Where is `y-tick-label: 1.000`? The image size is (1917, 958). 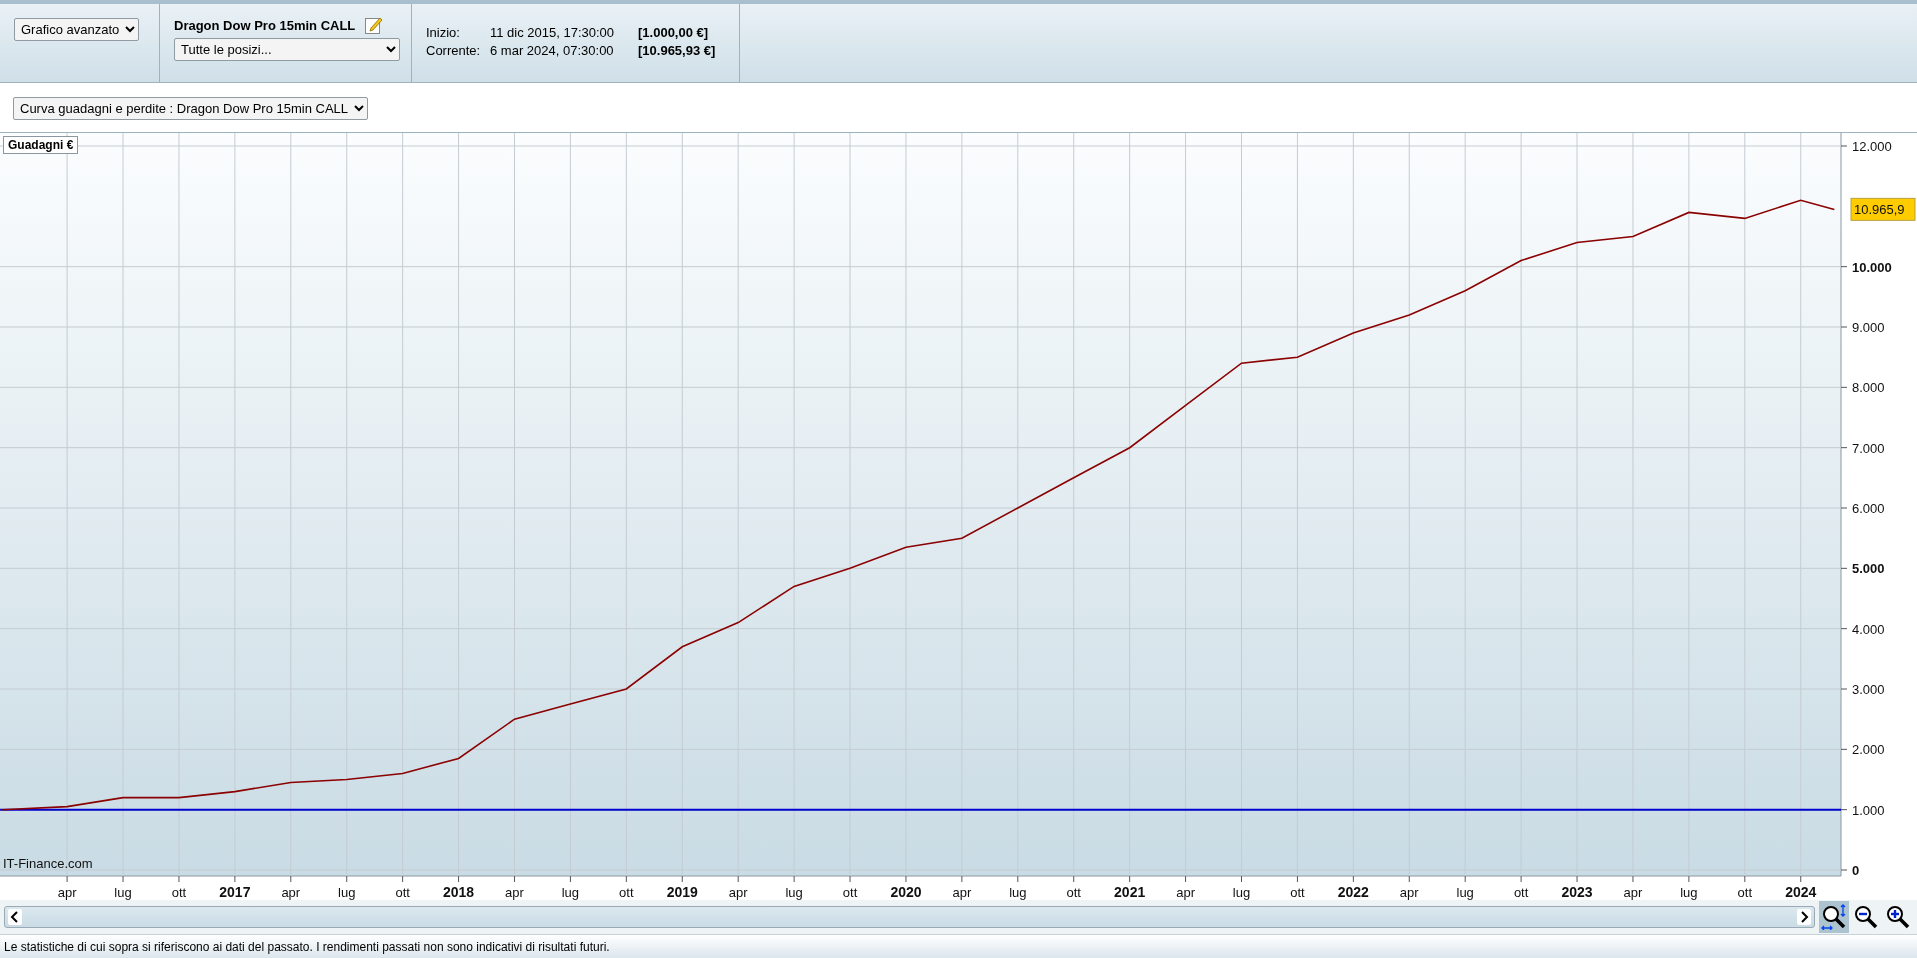 y-tick-label: 1.000 is located at coordinates (1868, 810).